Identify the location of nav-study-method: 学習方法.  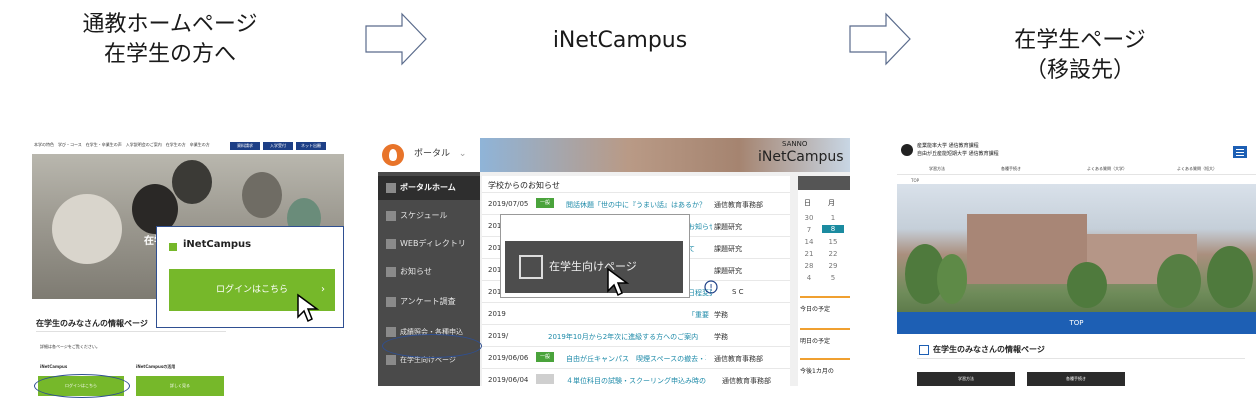
(937, 169).